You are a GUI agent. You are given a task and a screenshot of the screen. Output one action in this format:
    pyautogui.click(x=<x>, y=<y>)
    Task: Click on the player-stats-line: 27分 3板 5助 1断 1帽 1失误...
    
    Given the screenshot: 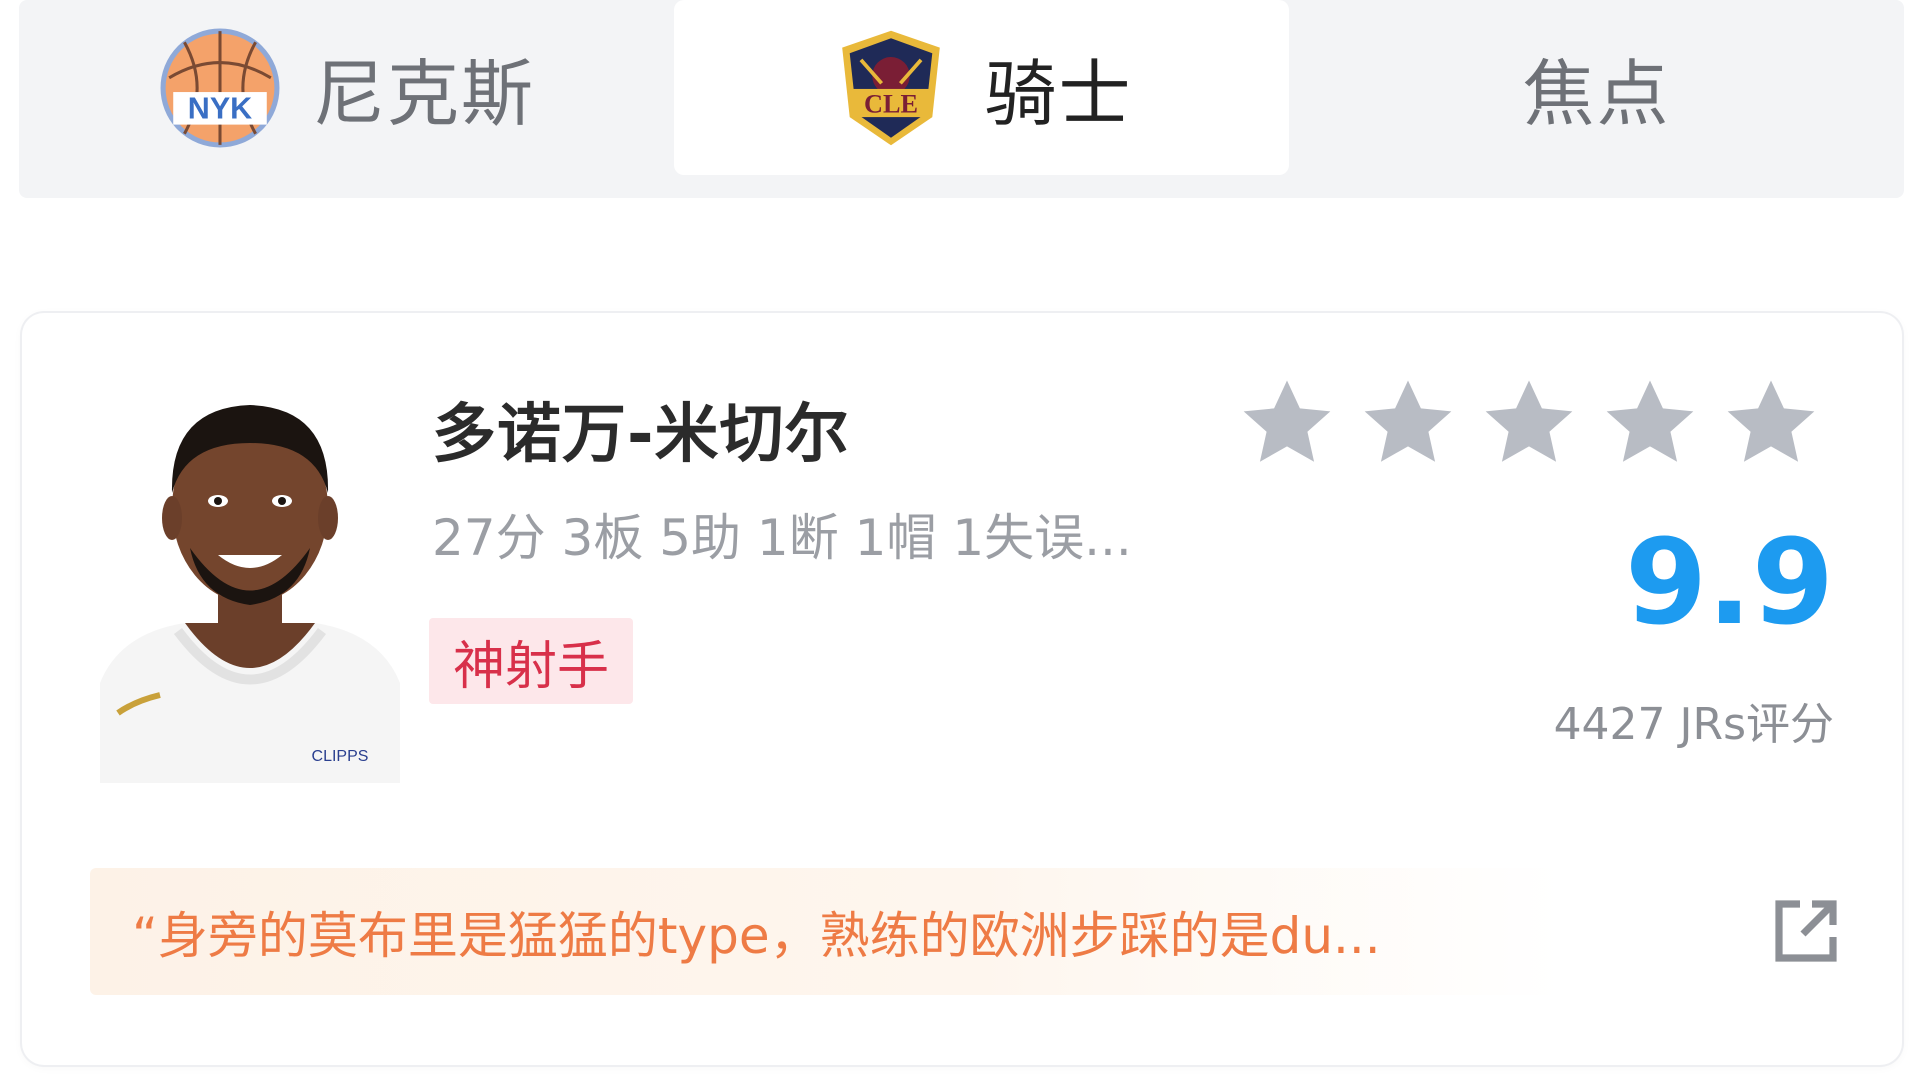 What is the action you would take?
    pyautogui.click(x=782, y=538)
    